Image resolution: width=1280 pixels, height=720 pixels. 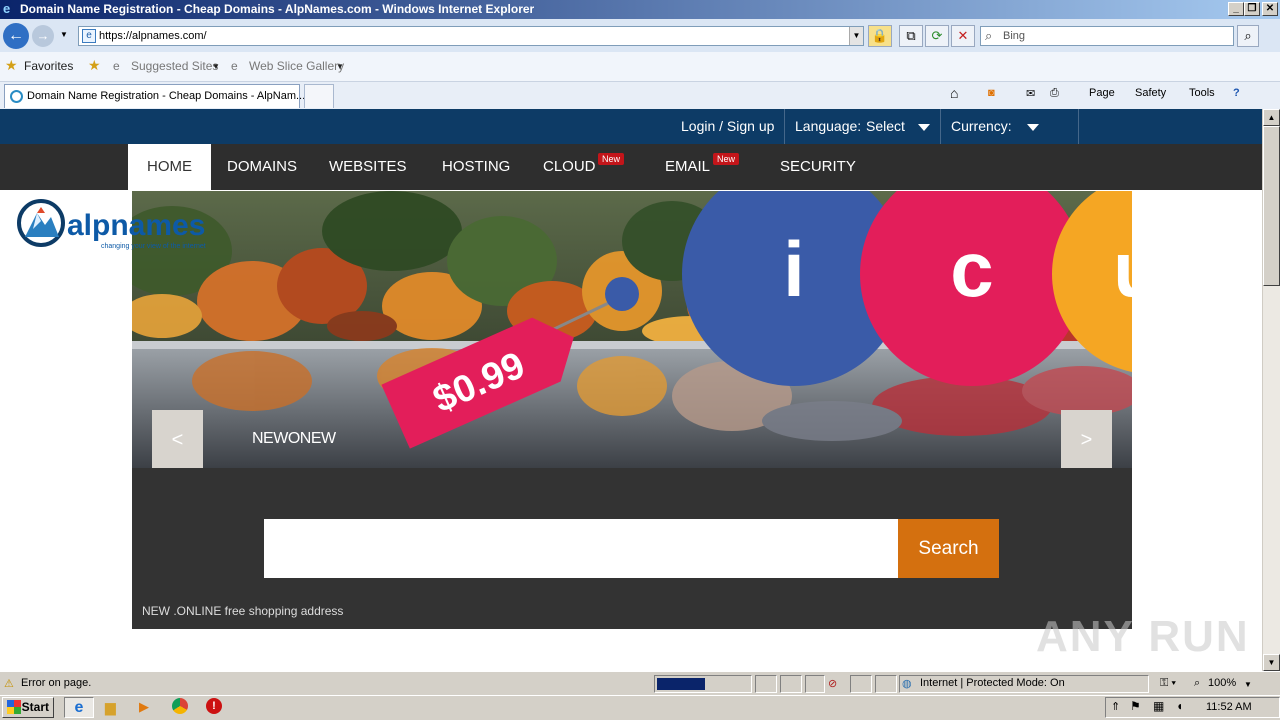 I want to click on tools-menu: Tools, so click(x=1202, y=93).